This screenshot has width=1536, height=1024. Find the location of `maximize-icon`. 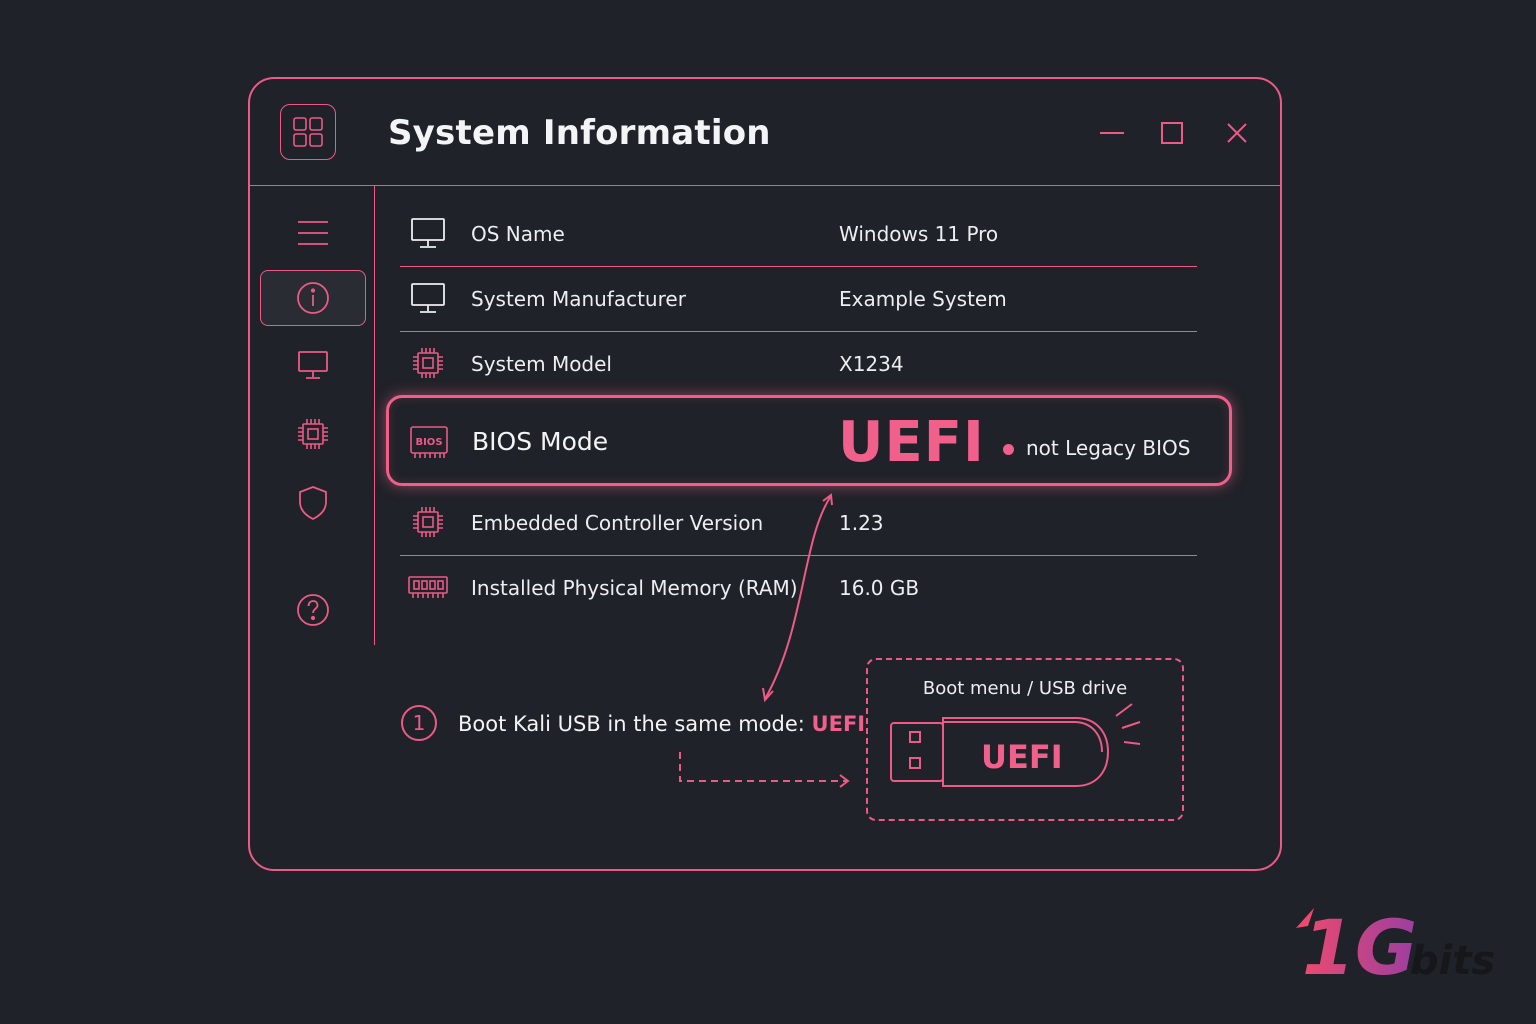

maximize-icon is located at coordinates (1172, 133).